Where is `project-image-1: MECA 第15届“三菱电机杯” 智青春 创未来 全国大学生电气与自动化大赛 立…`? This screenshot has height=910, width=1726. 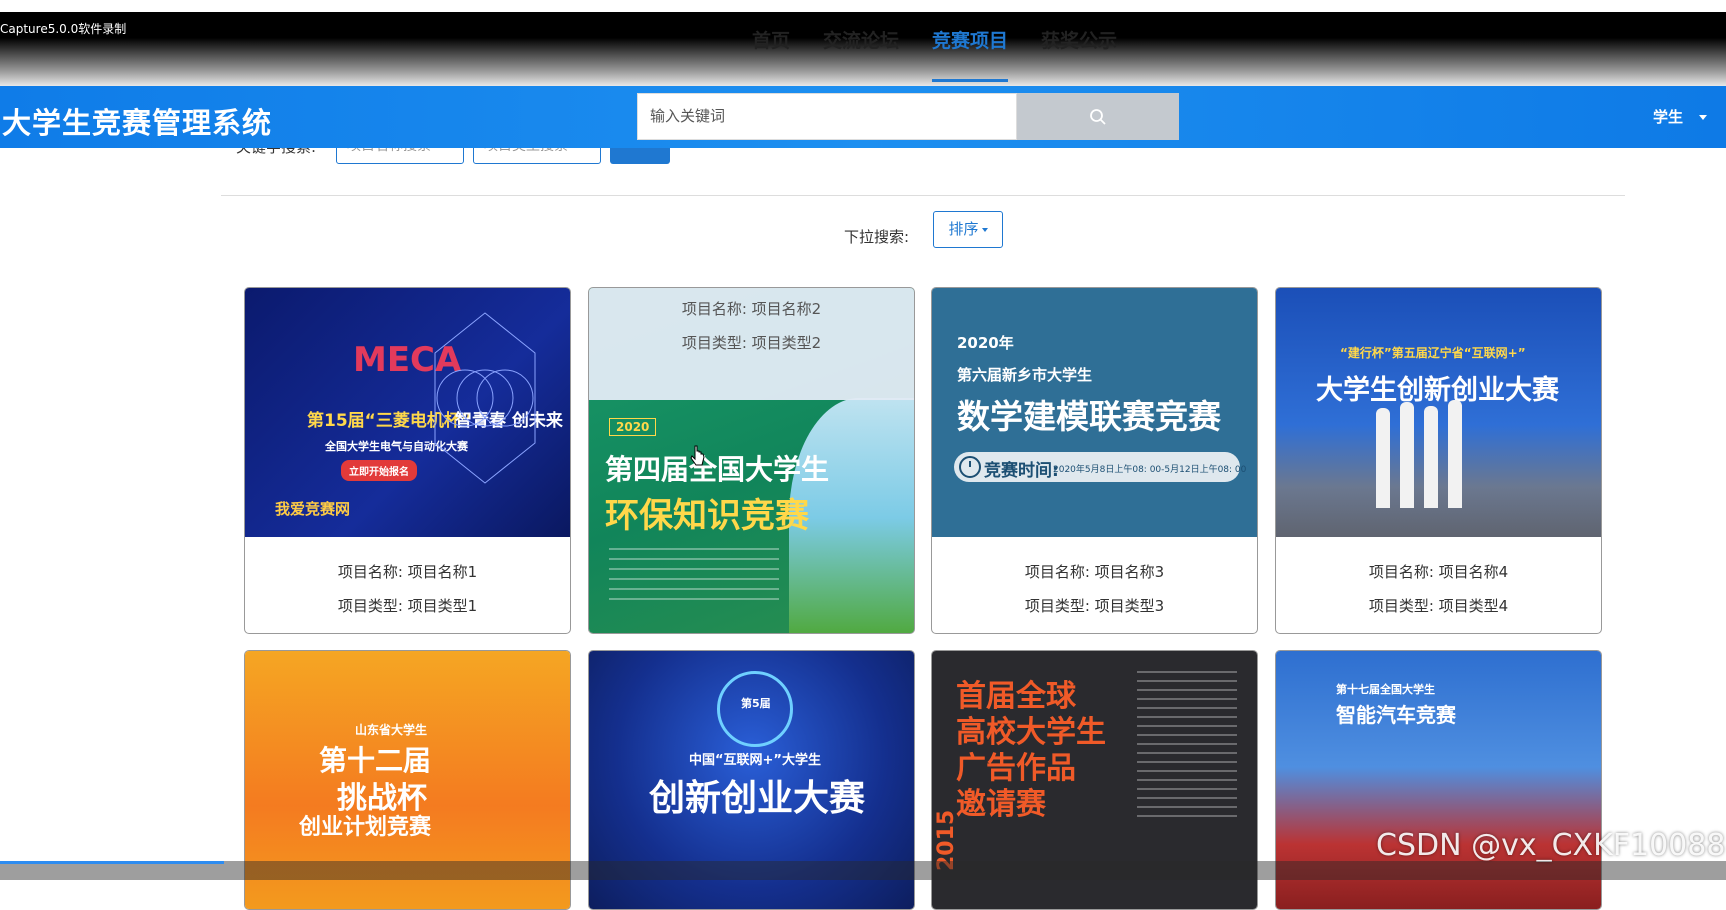 project-image-1: MECA 第15届“三菱电机杯” 智青春 创未来 全国大学生电气与自动化大赛 立… is located at coordinates (407, 412).